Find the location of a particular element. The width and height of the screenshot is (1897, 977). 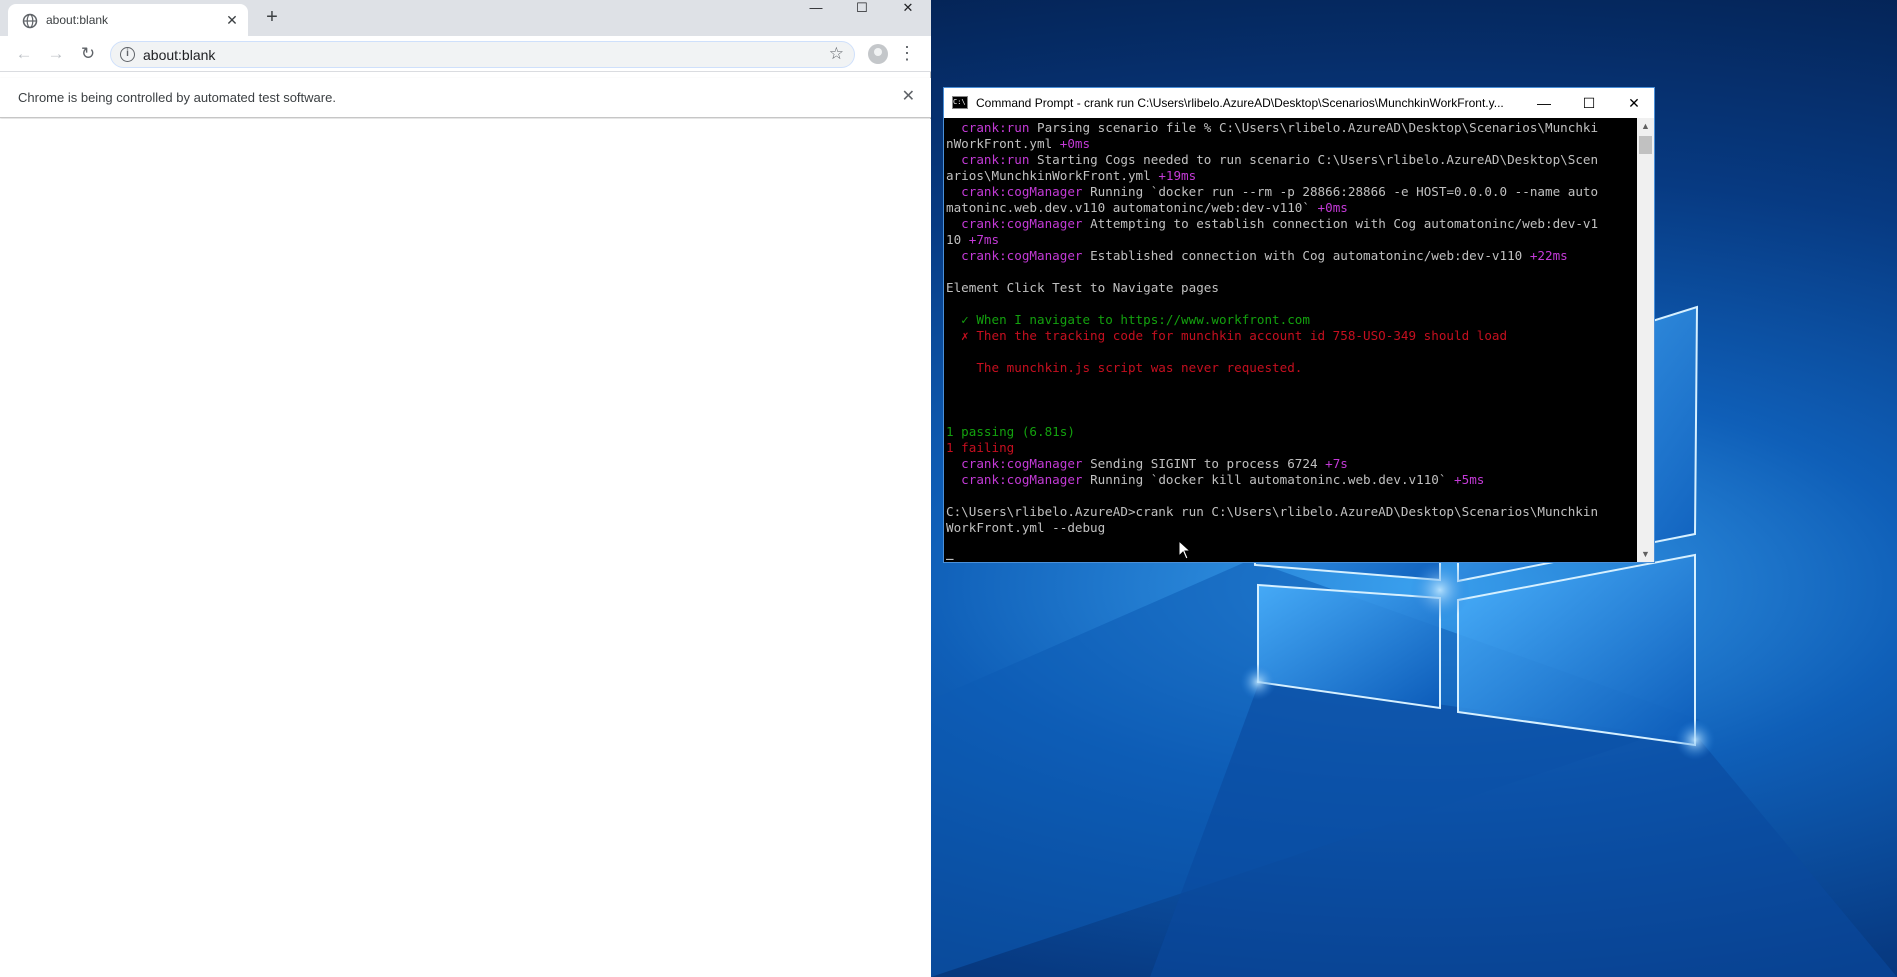

star-icon: ☆ is located at coordinates (836, 54).